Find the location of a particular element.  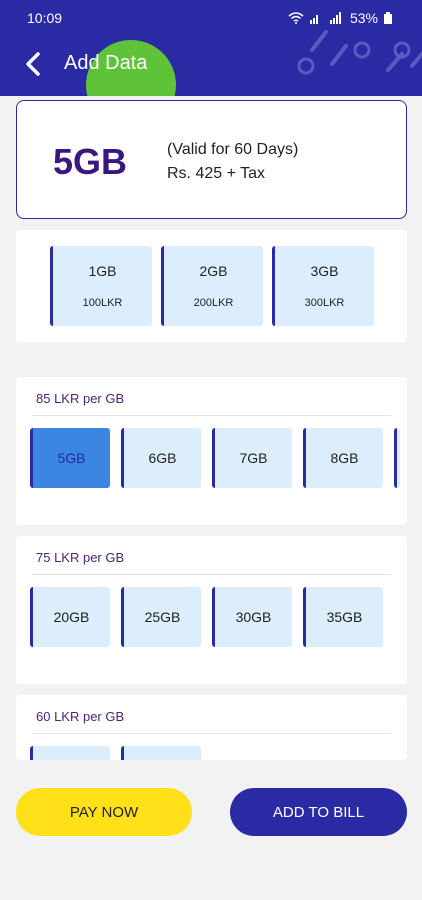

option-5gb: 5GB is located at coordinates (70, 458).